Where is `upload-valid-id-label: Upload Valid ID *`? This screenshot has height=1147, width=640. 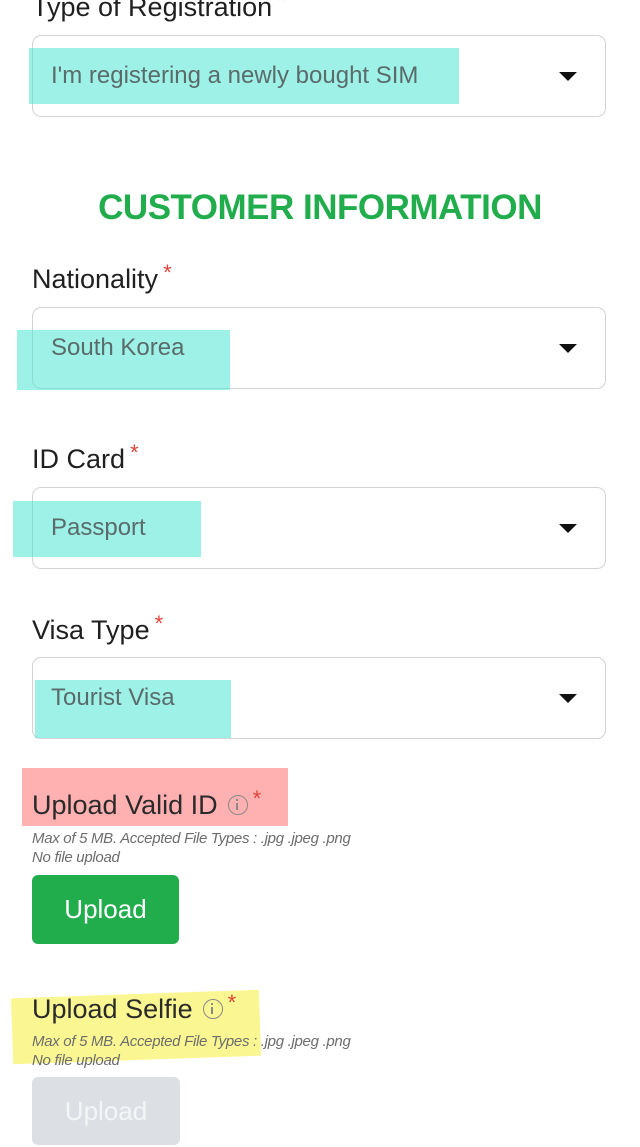
upload-valid-id-label: Upload Valid ID * is located at coordinates (146, 804).